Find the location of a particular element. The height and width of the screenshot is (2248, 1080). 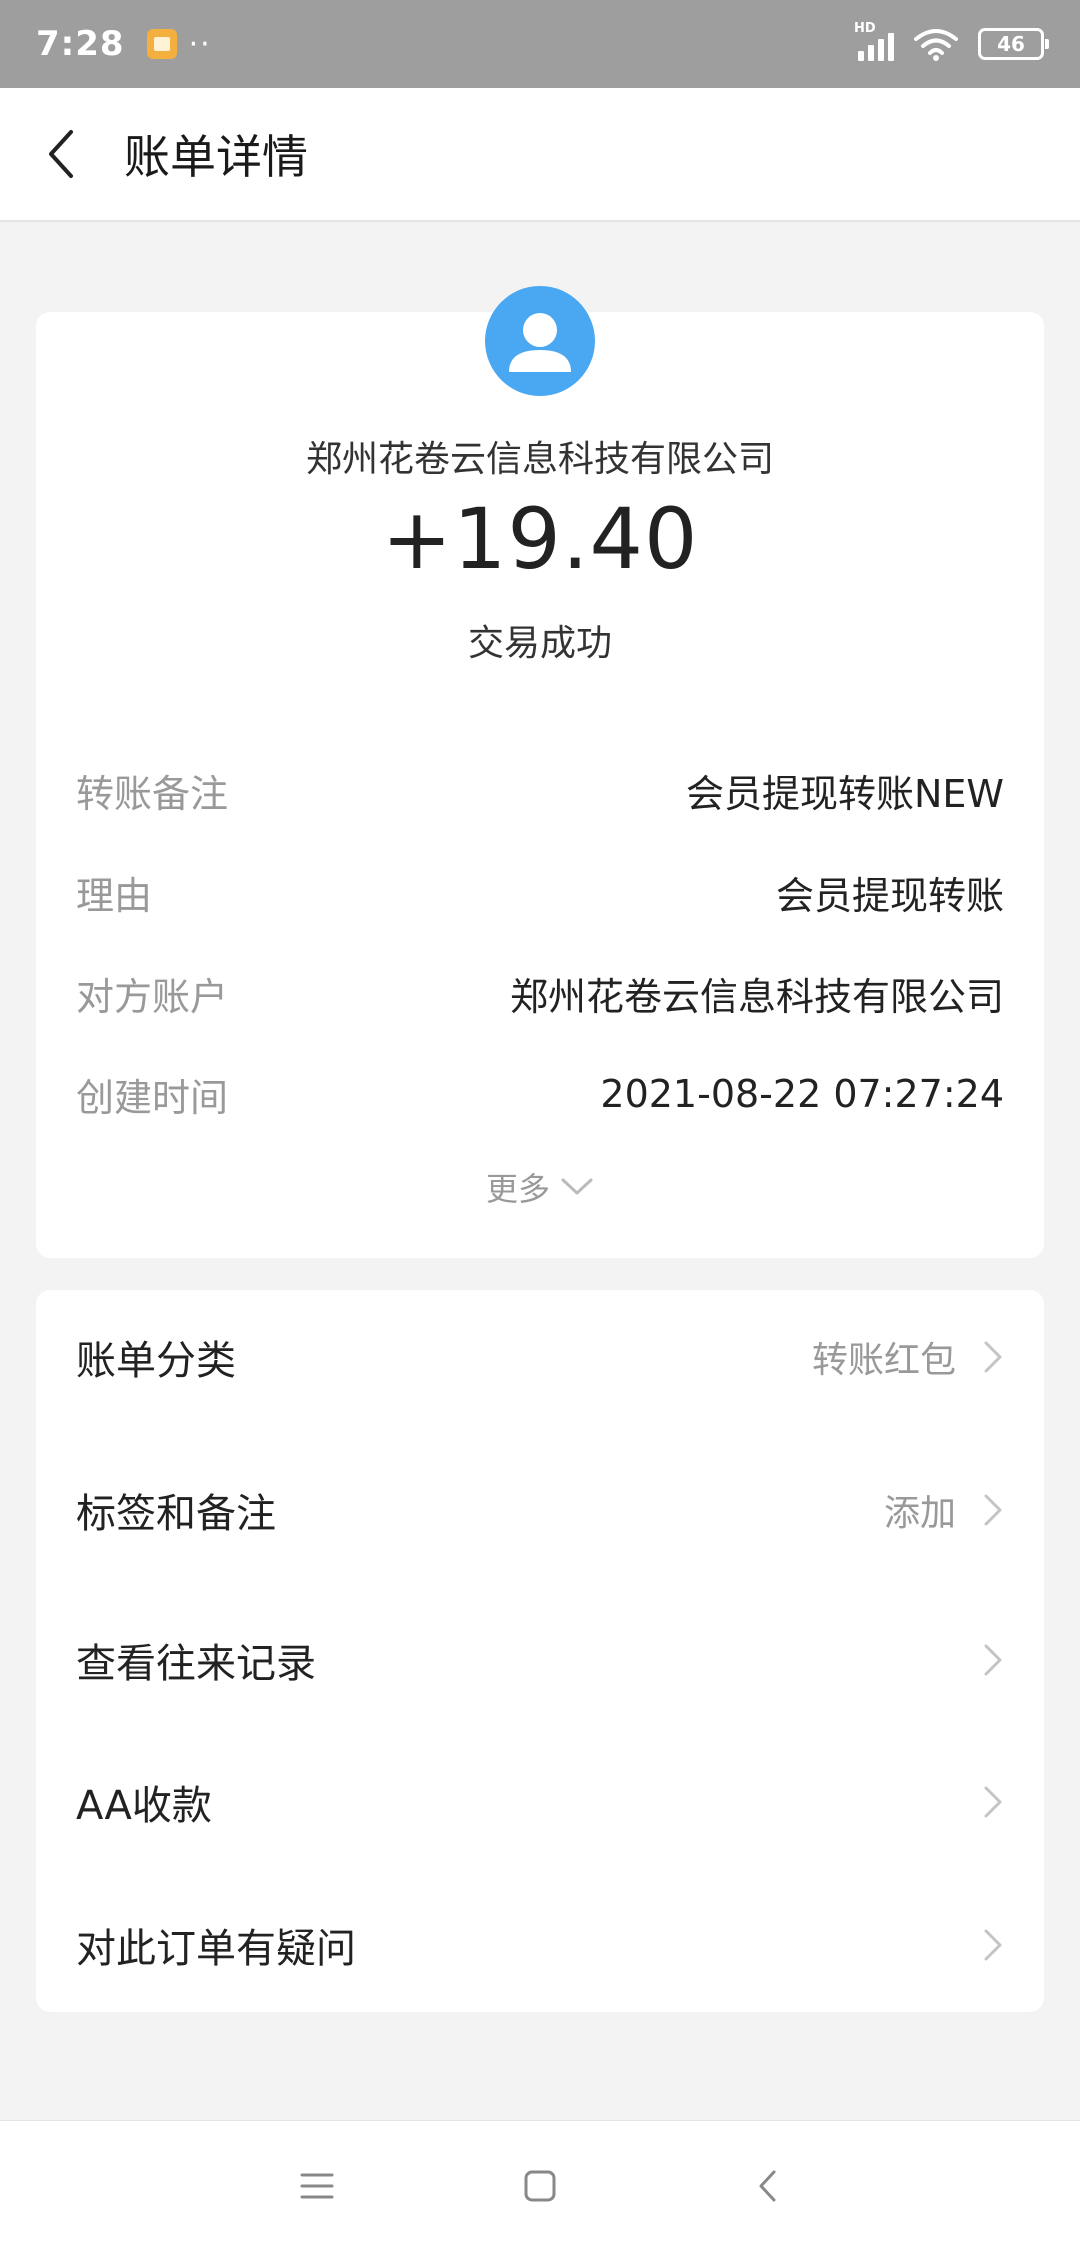

square-home-icon is located at coordinates (540, 2186).